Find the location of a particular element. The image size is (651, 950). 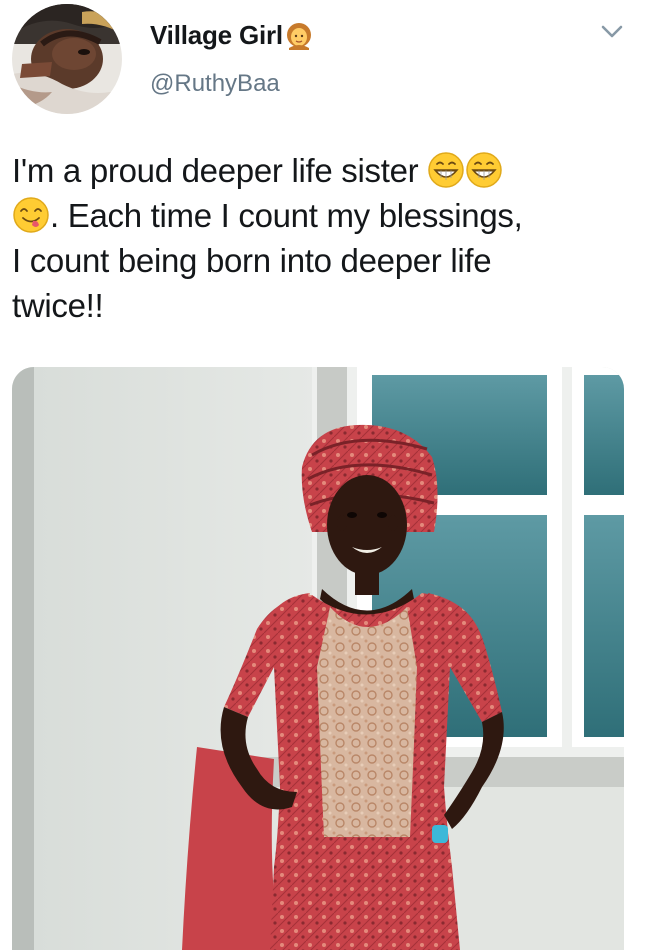

tweet-line-text: . Each time I count my blessings, is located at coordinates (286, 215).